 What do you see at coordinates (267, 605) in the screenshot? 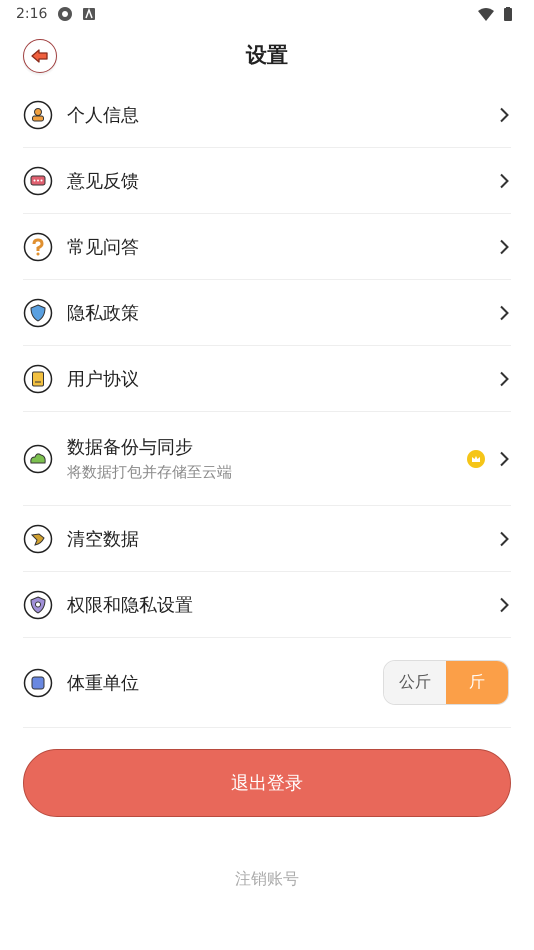
I see `settings-item: 权限和隐私设置` at bounding box center [267, 605].